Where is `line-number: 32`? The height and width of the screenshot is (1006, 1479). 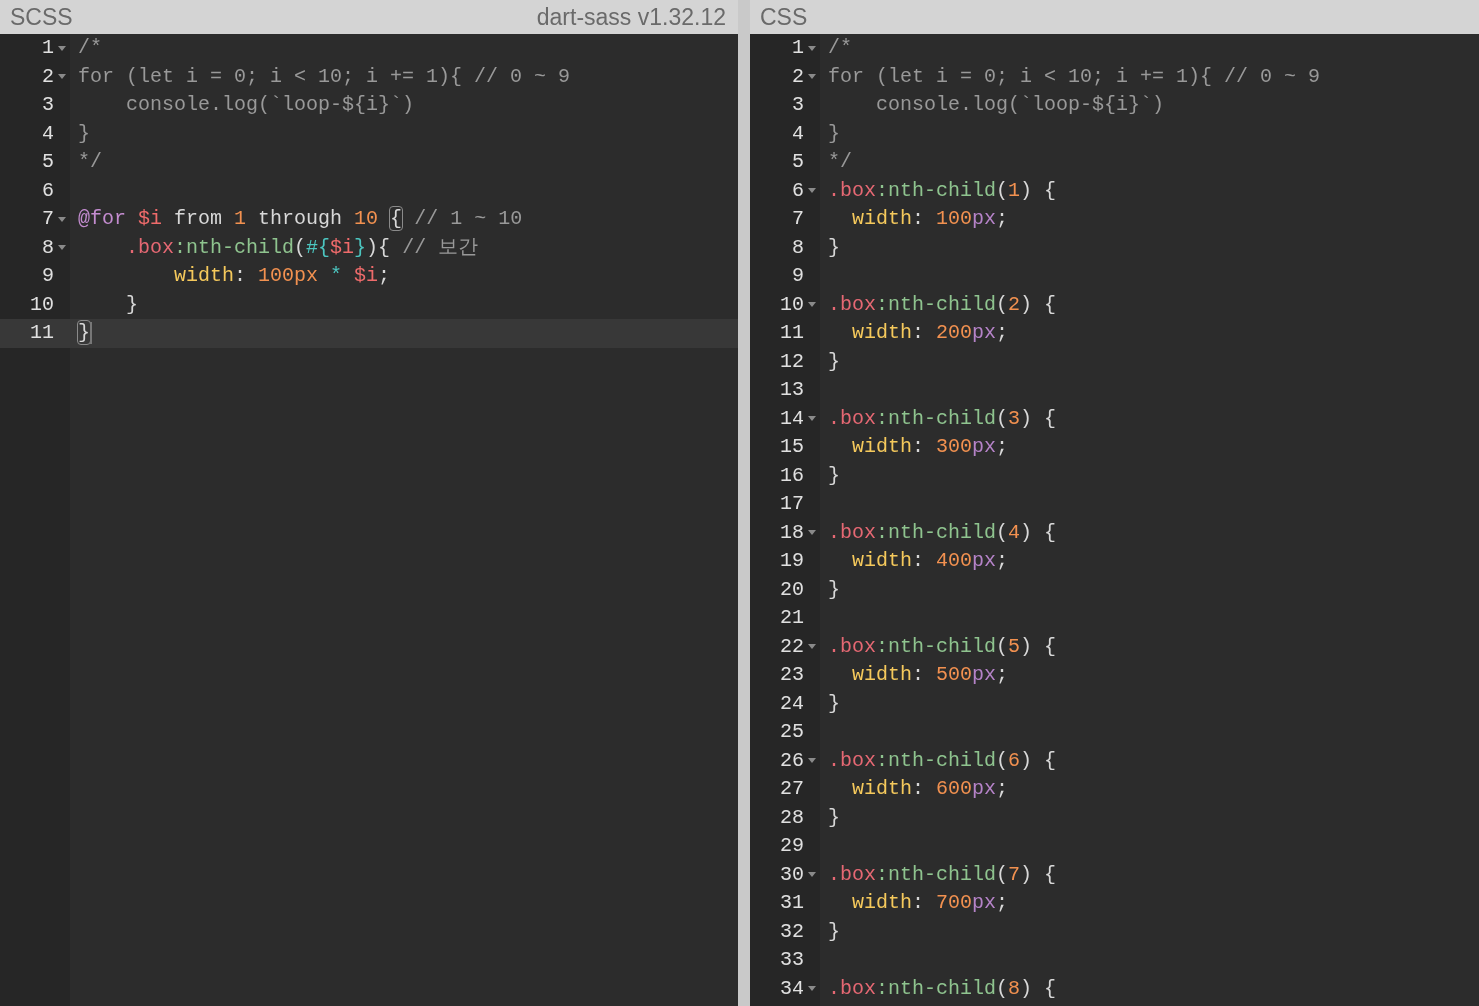
line-number: 32 is located at coordinates (791, 931).